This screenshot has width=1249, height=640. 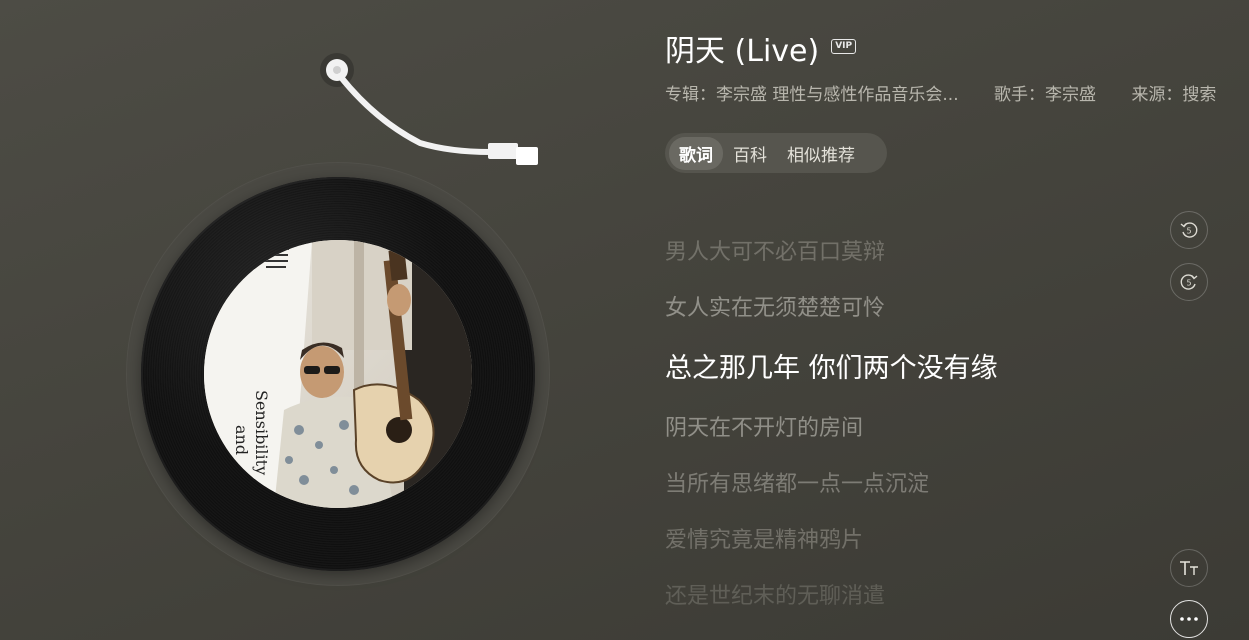 What do you see at coordinates (775, 250) in the screenshot?
I see `lyric-line: 男人大可不必百口莫辩` at bounding box center [775, 250].